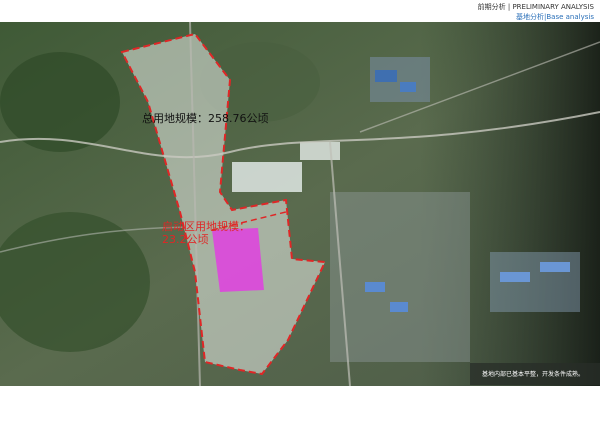 This screenshot has width=600, height=424. I want to click on start-area-label: 启动区用地规模： 23.2公顷, so click(206, 233).